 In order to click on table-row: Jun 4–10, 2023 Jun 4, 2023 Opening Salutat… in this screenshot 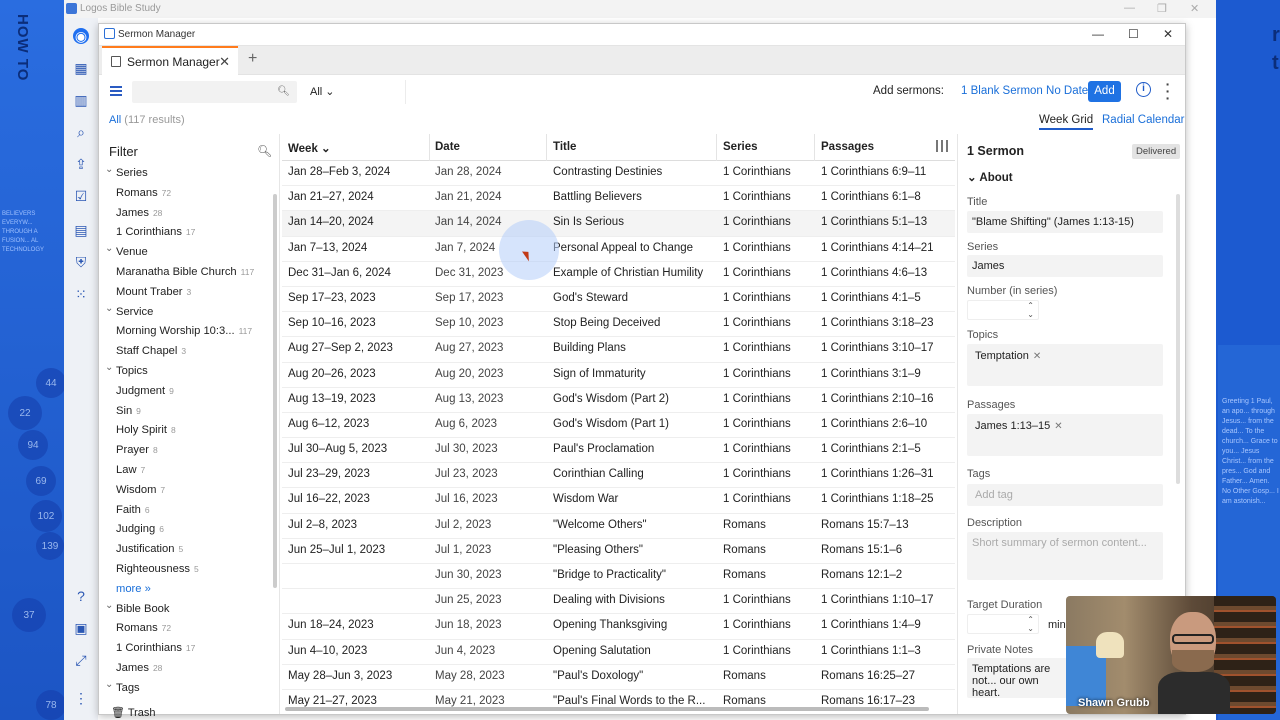, I will do `click(618, 652)`.